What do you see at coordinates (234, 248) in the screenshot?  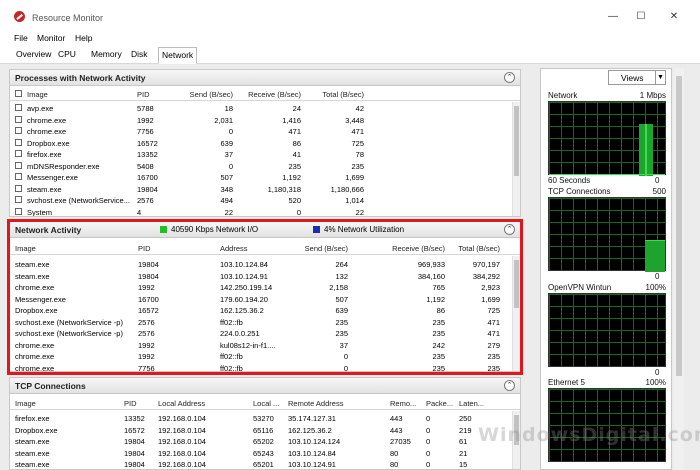 I see `col-address: Address` at bounding box center [234, 248].